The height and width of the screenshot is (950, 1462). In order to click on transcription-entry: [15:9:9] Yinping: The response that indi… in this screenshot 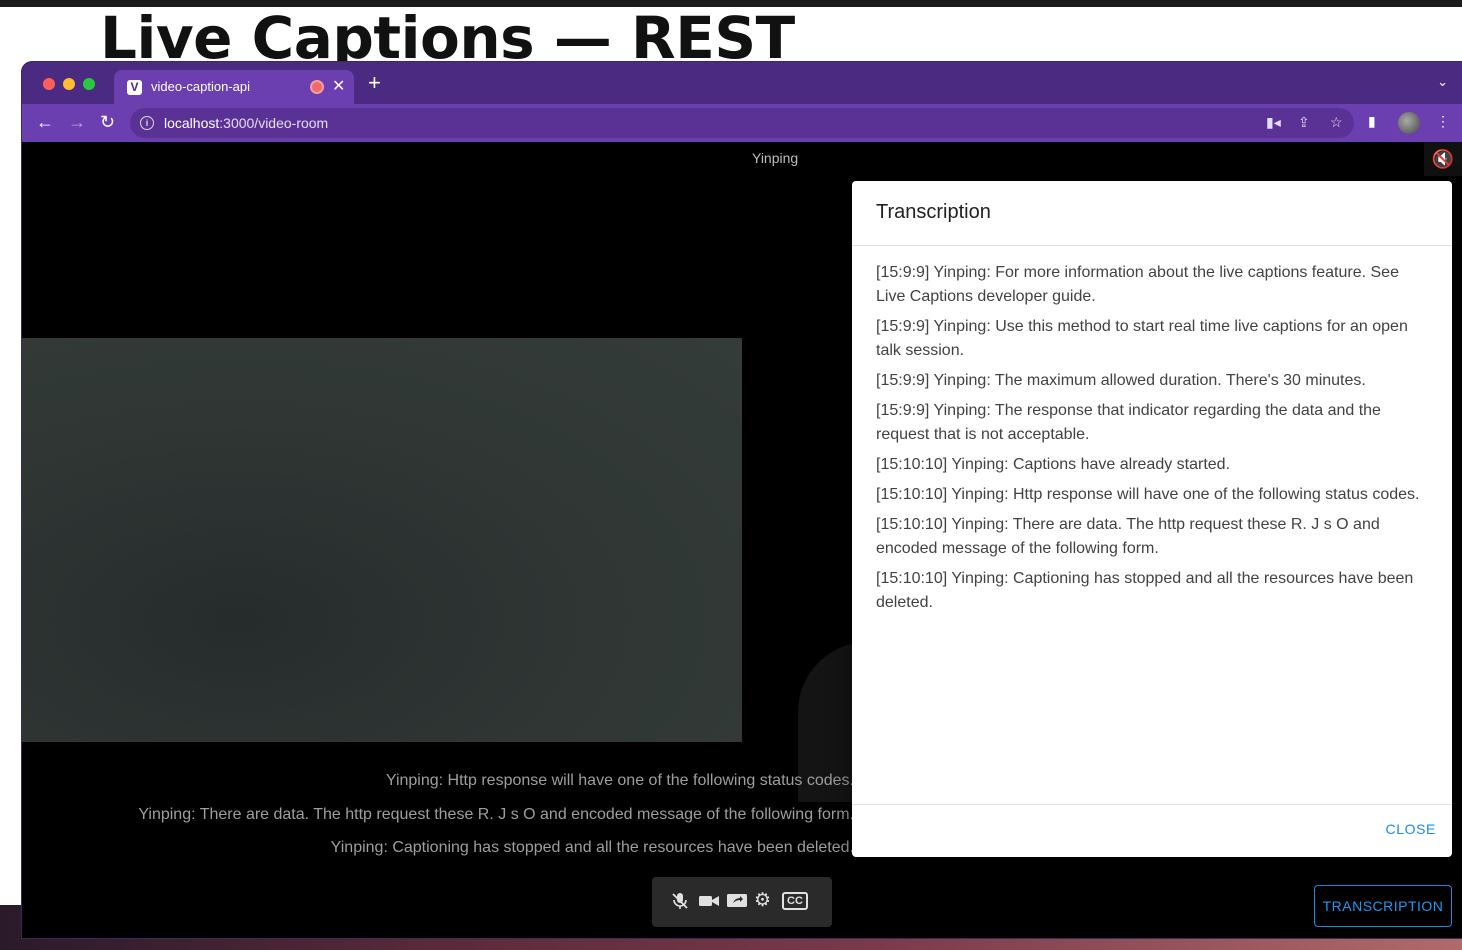, I will do `click(1128, 422)`.